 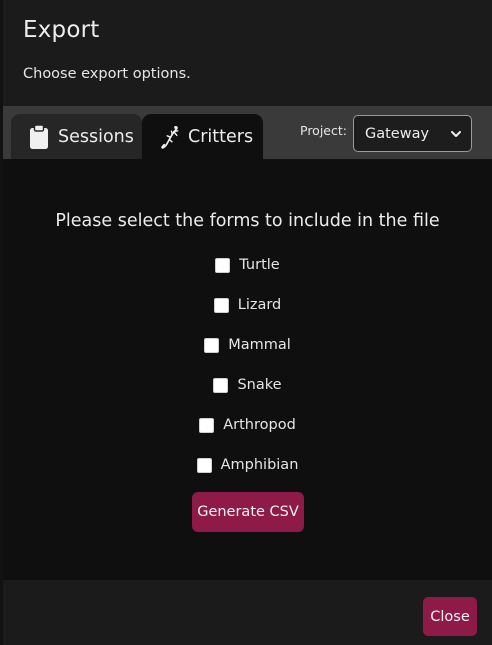 What do you see at coordinates (259, 305) in the screenshot?
I see `option-lizard-label: Lizard` at bounding box center [259, 305].